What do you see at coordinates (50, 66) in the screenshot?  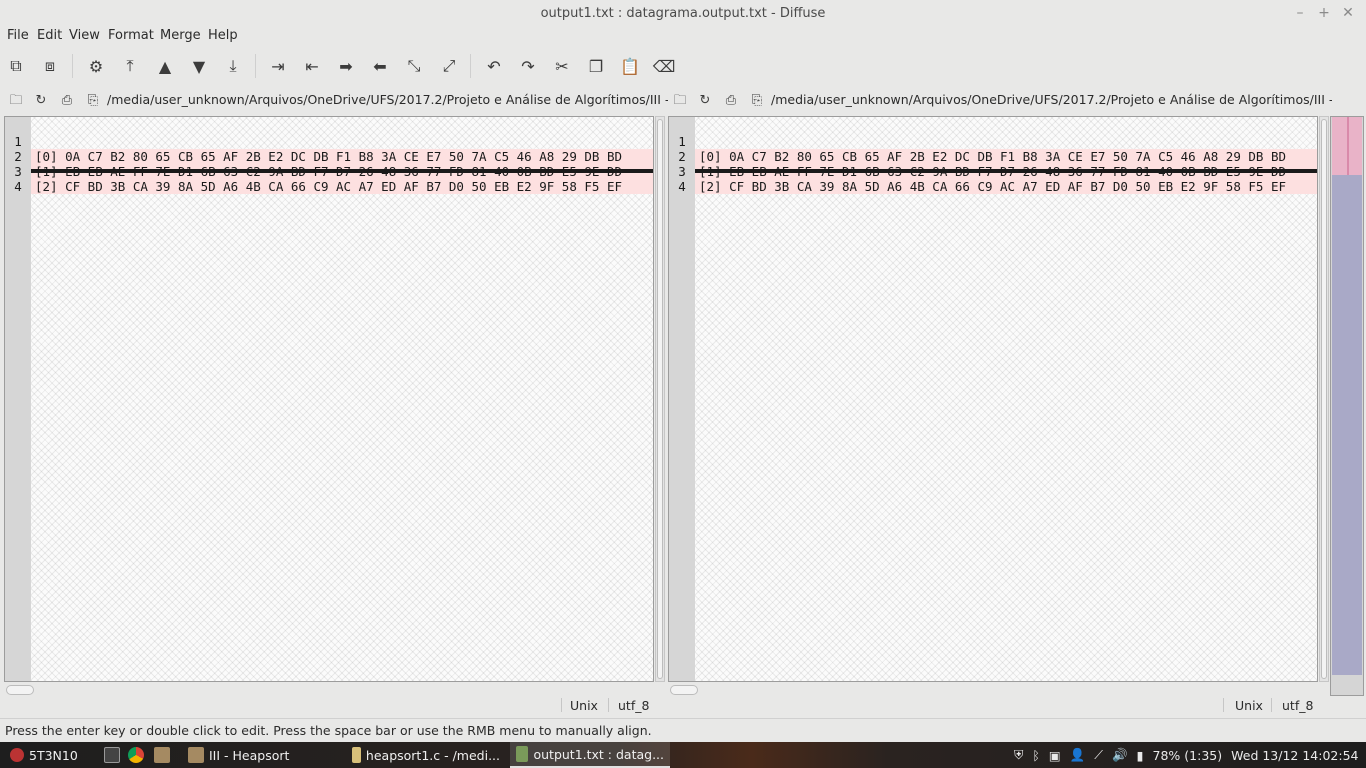 I see `compare-icon: ⧈` at bounding box center [50, 66].